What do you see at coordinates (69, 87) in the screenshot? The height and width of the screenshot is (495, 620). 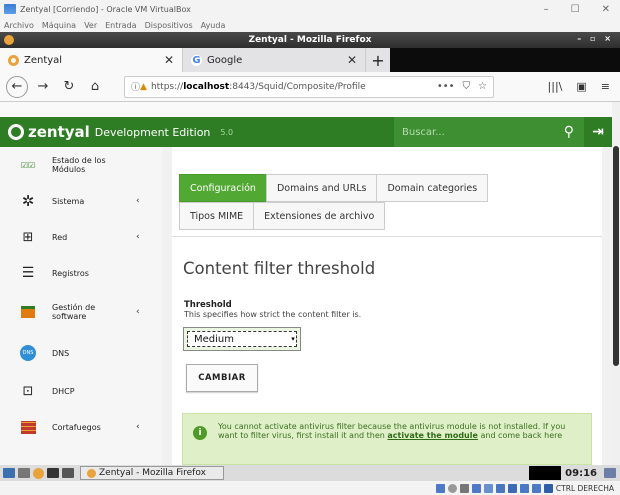 I see `reload-icon: ↻` at bounding box center [69, 87].